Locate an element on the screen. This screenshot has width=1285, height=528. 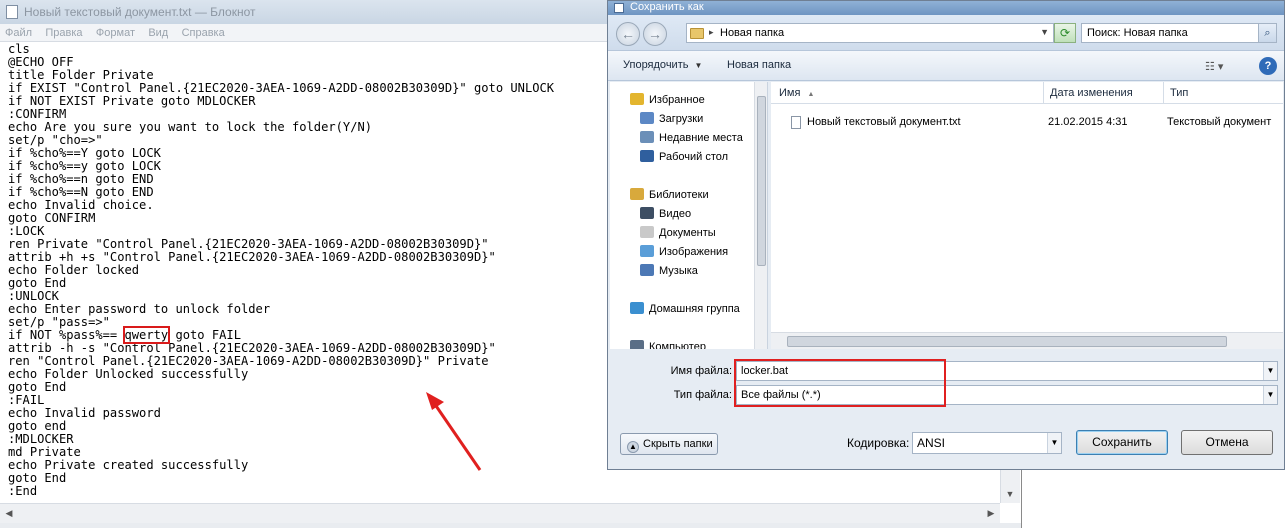
nav-item: Библиотеки is located at coordinates (669, 195).